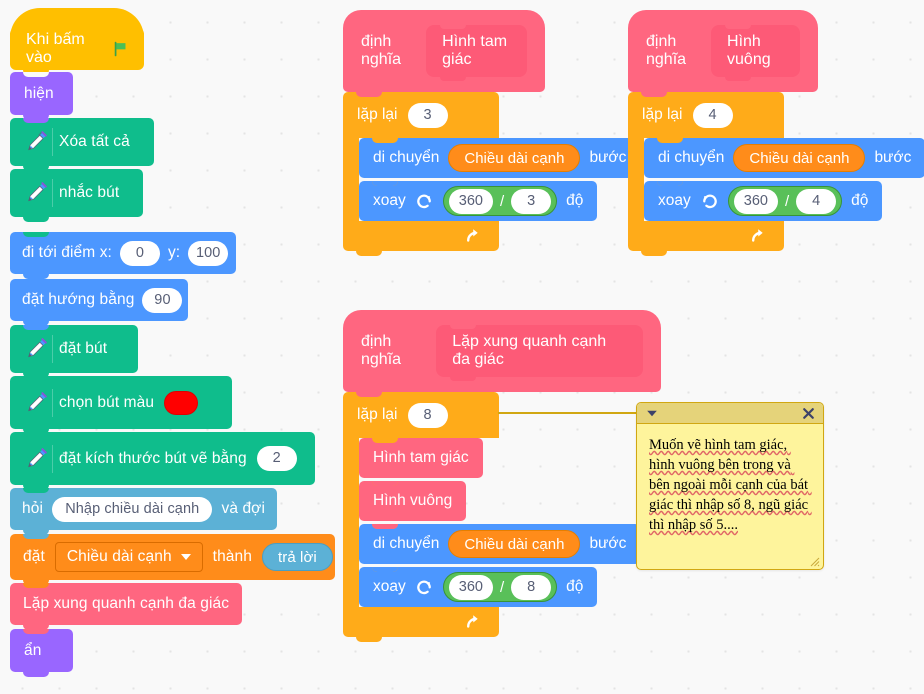  I want to click on division-numerator-triangle: 360, so click(470, 201).